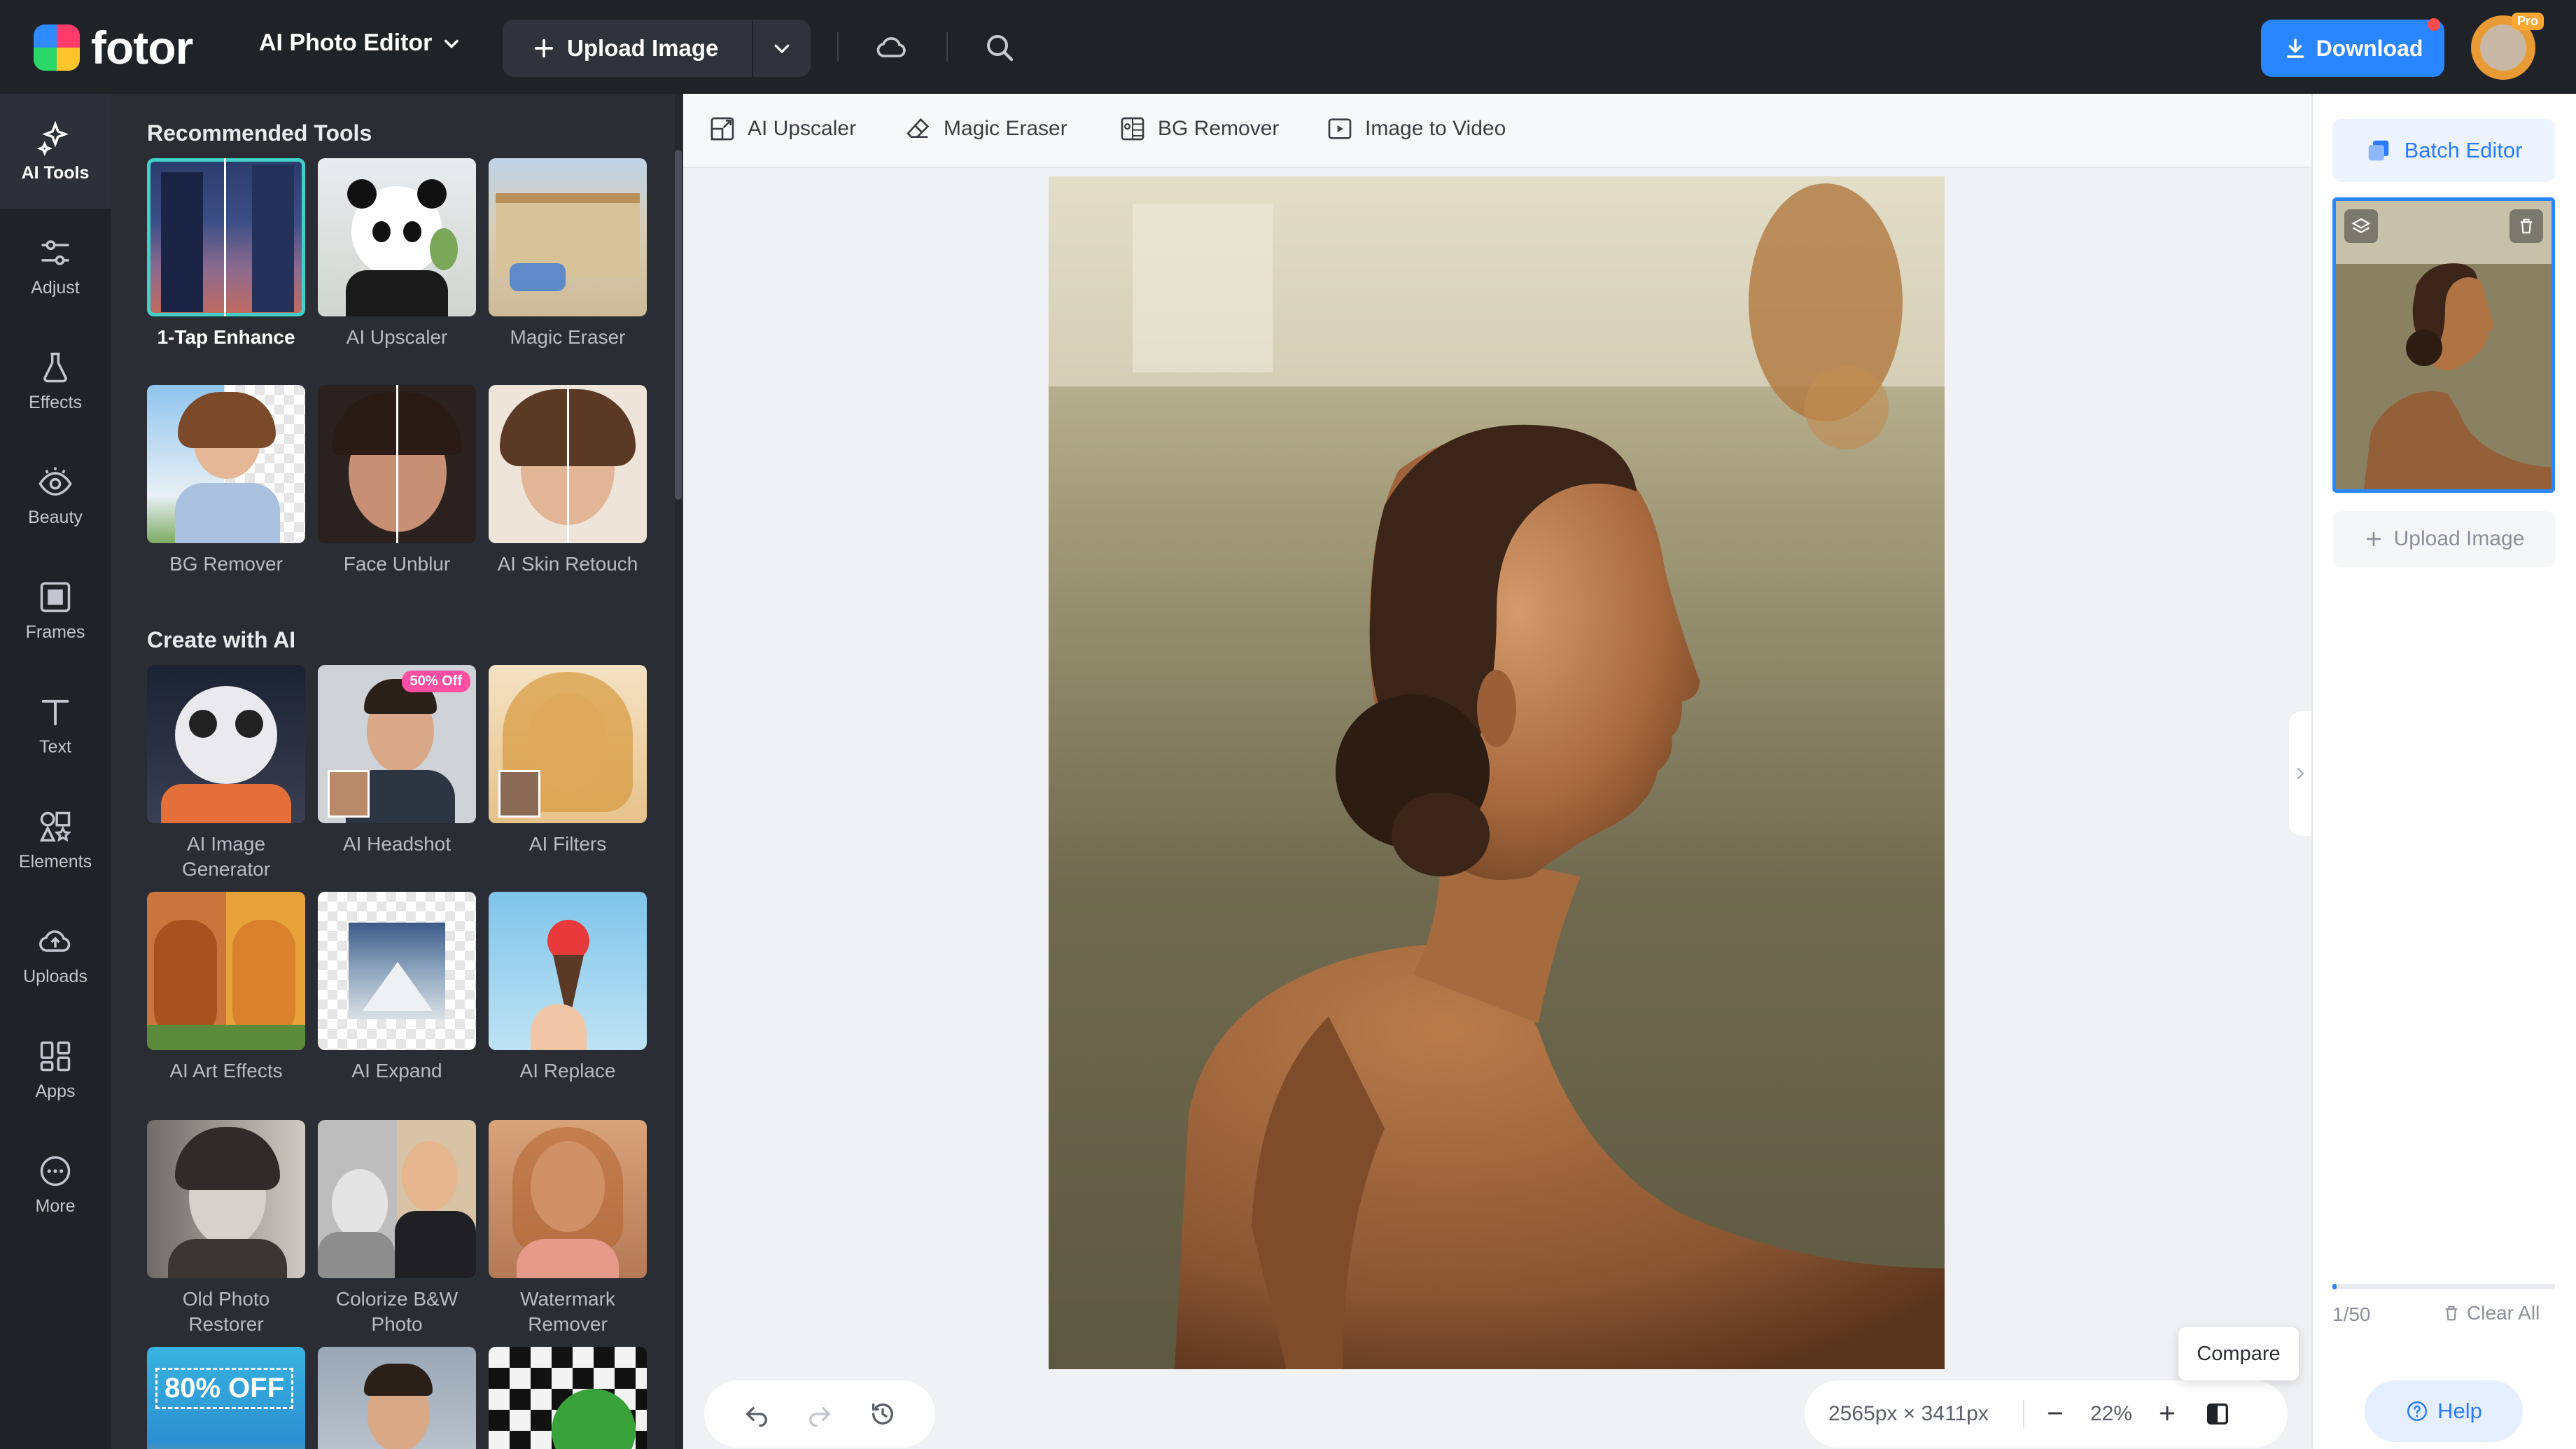 The width and height of the screenshot is (2576, 1449). Describe the element at coordinates (55, 266) in the screenshot. I see `nav-adjust: Adjust` at that location.